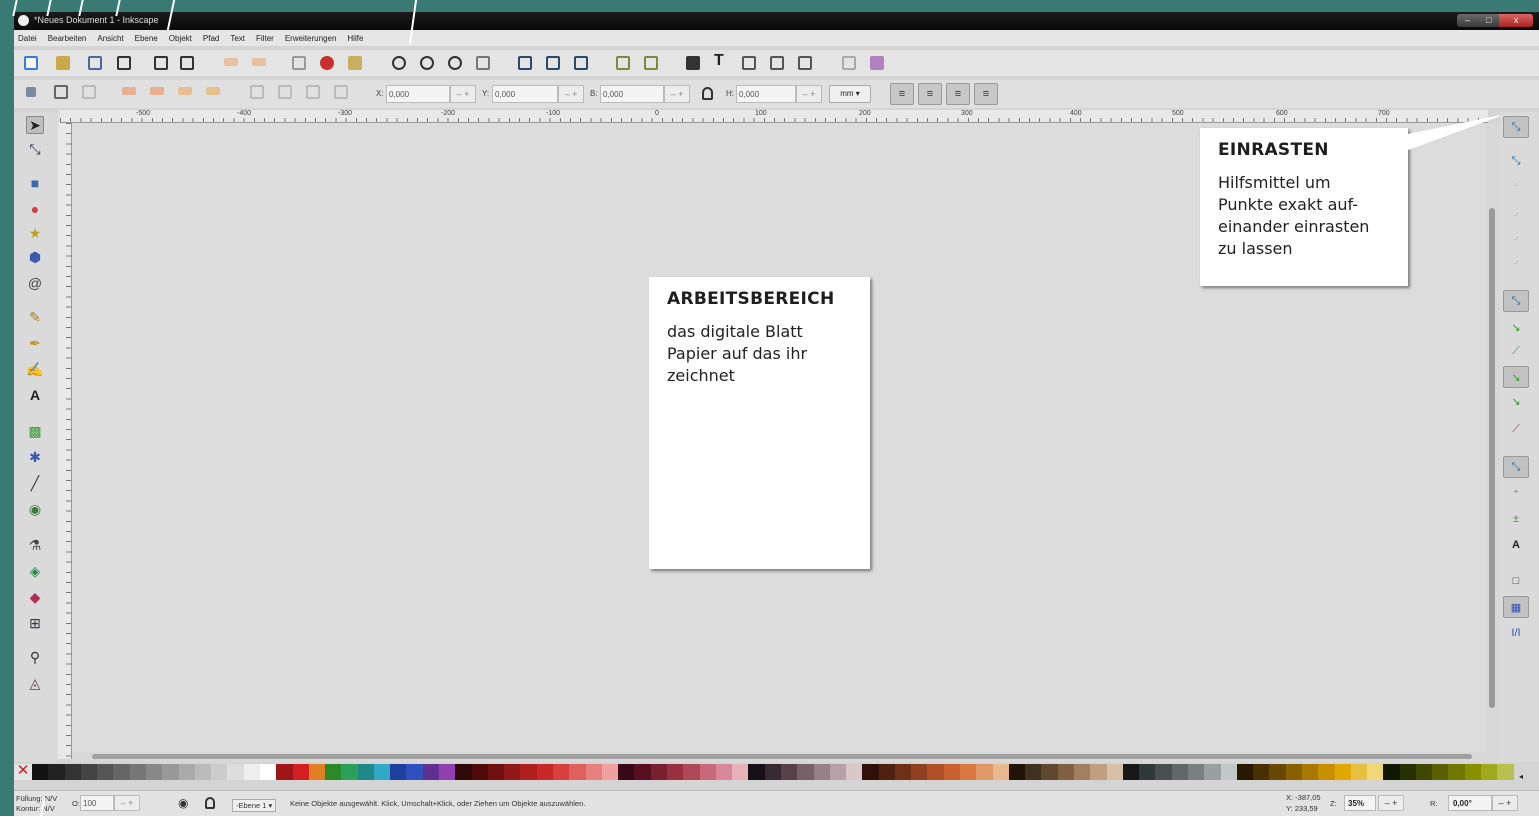  What do you see at coordinates (571, 94) in the screenshot?
I see `y-stepper: – +` at bounding box center [571, 94].